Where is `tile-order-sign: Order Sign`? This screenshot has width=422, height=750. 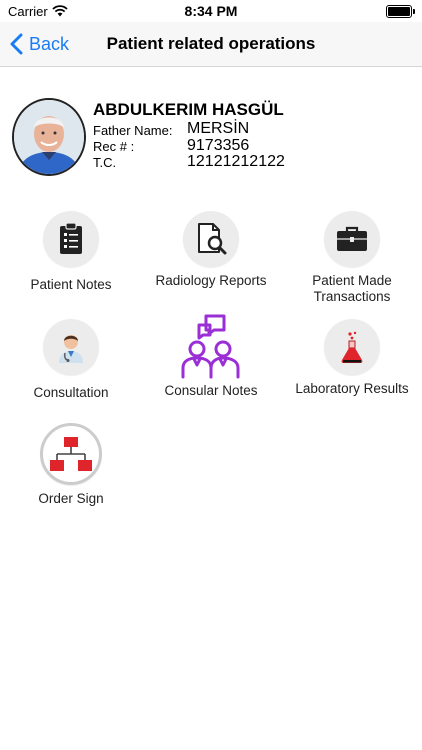
tile-order-sign: Order Sign is located at coordinates (71, 465).